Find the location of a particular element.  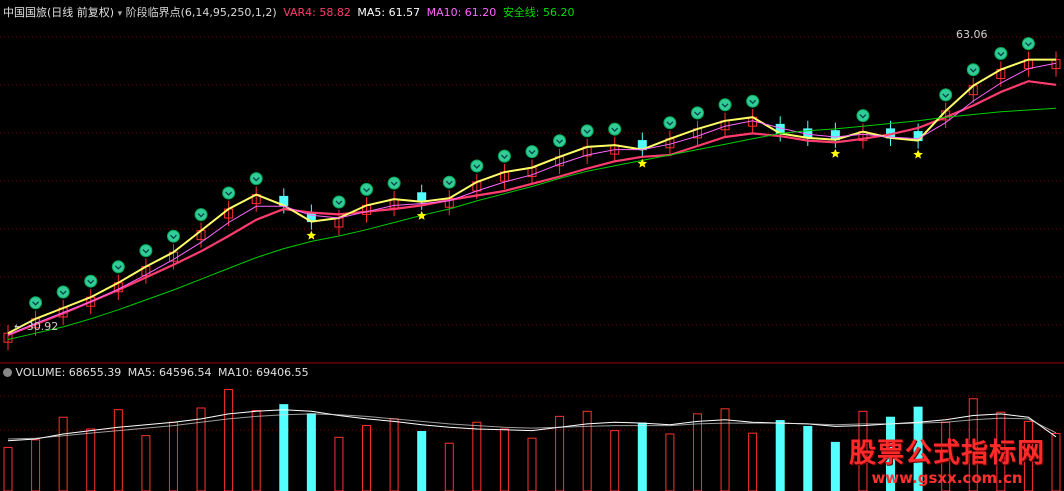

indicator-name: 阶段临界点(6,14,95,250,1,2) is located at coordinates (201, 12).